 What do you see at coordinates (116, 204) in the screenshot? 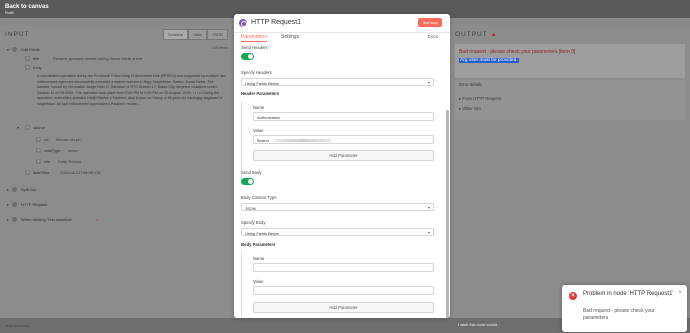
I see `tree-node-http-request: ▸ HTTP Request` at bounding box center [116, 204].